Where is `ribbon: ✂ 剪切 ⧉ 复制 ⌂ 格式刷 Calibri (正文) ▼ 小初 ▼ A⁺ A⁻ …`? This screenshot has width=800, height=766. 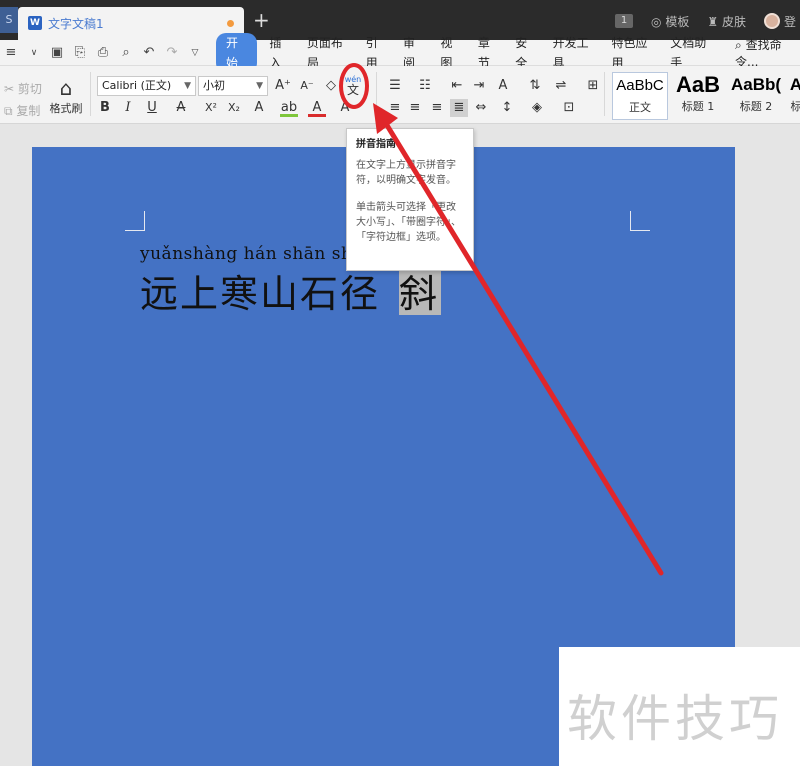 ribbon: ✂ 剪切 ⧉ 复制 ⌂ 格式刷 Calibri (正文) ▼ 小初 ▼ A⁺ A⁻ … is located at coordinates (400, 95).